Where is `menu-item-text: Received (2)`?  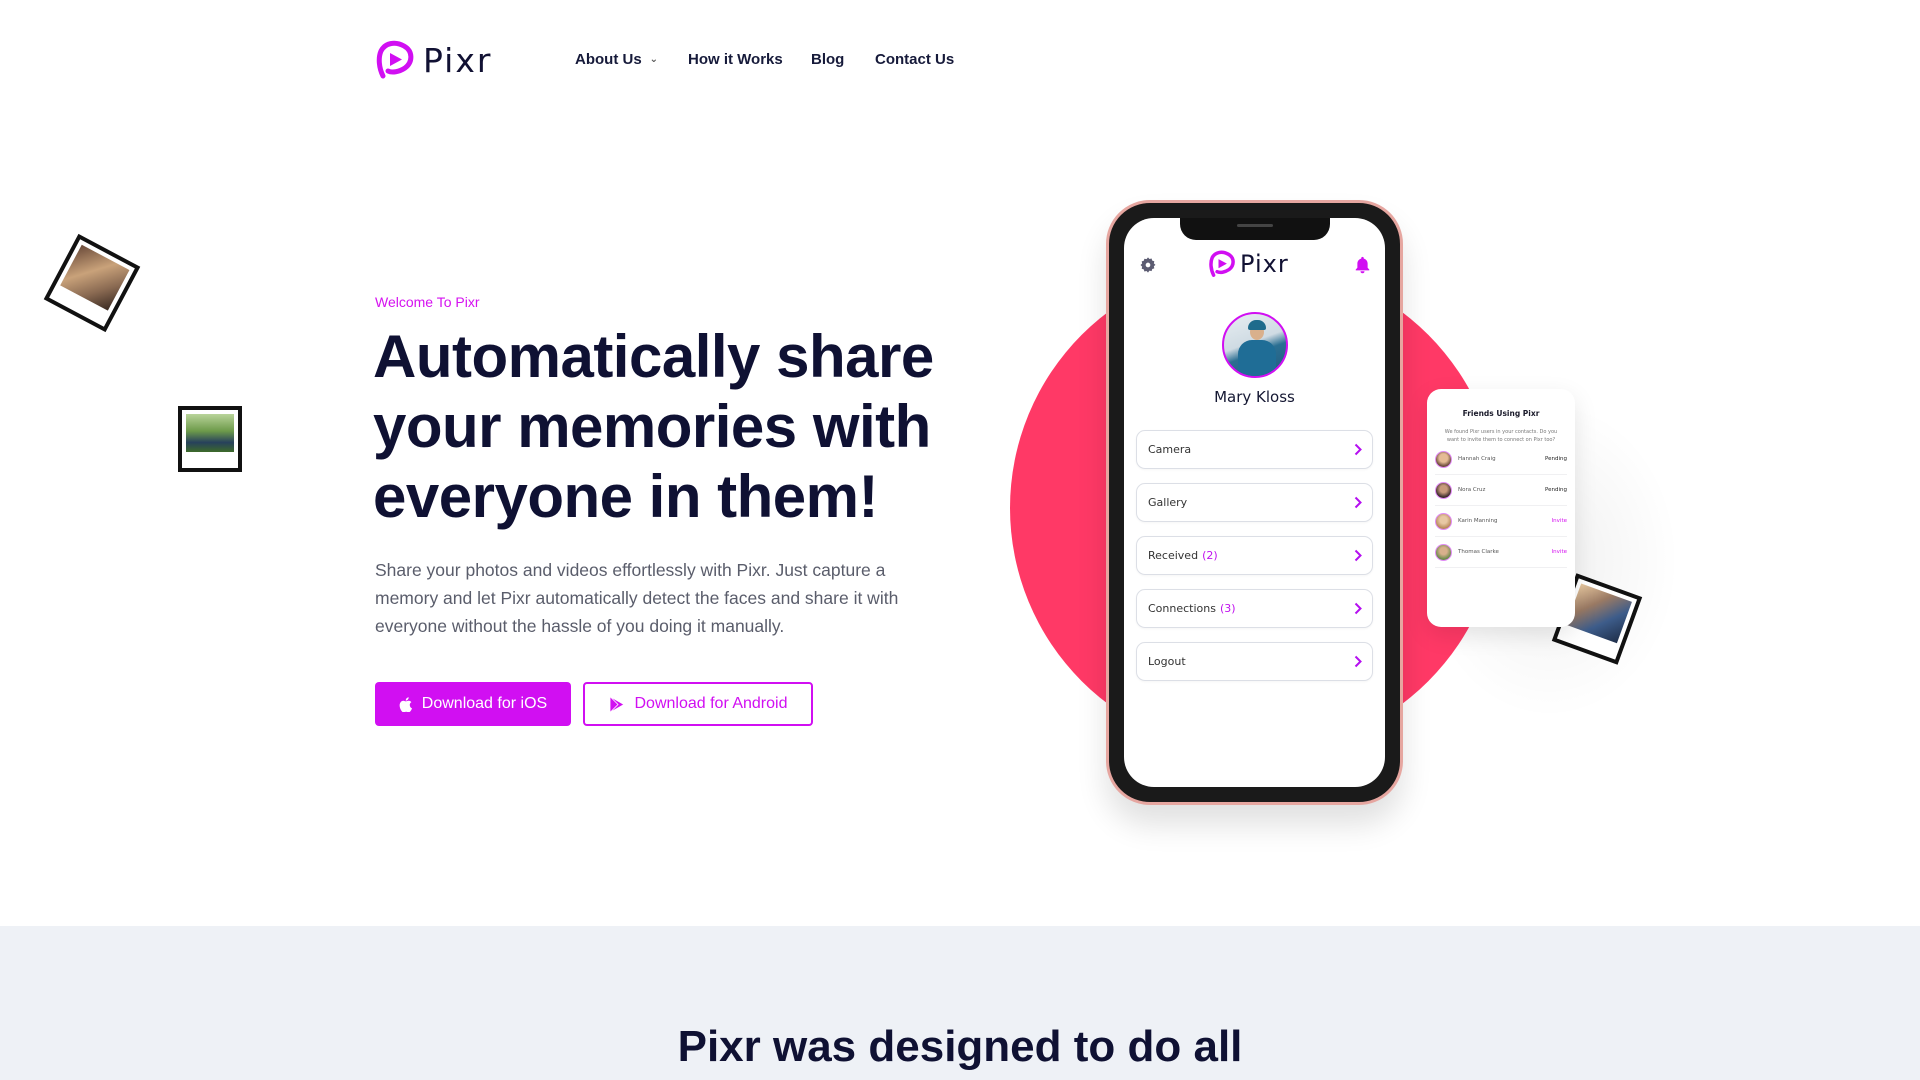 menu-item-text: Received (2) is located at coordinates (1183, 555).